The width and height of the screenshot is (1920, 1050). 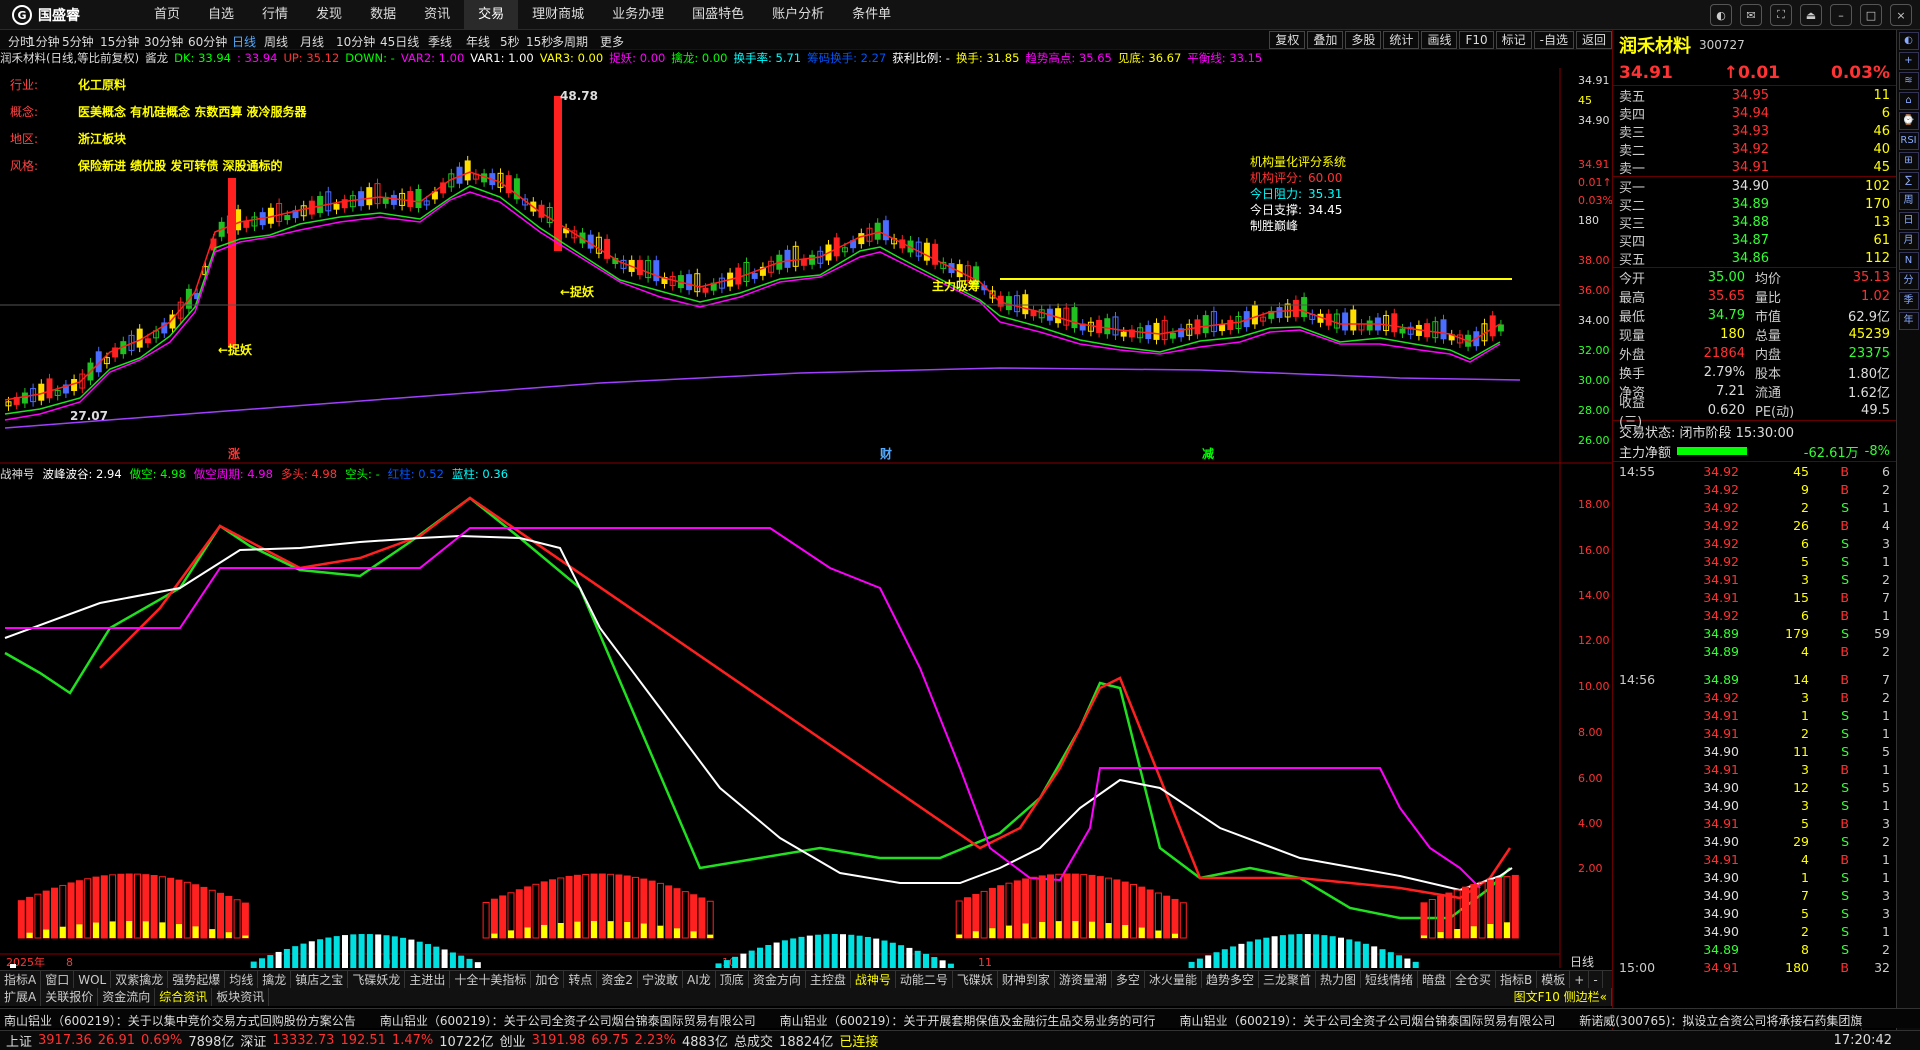 What do you see at coordinates (699, 979) in the screenshot?
I see `indicator-tab-15: AI龙` at bounding box center [699, 979].